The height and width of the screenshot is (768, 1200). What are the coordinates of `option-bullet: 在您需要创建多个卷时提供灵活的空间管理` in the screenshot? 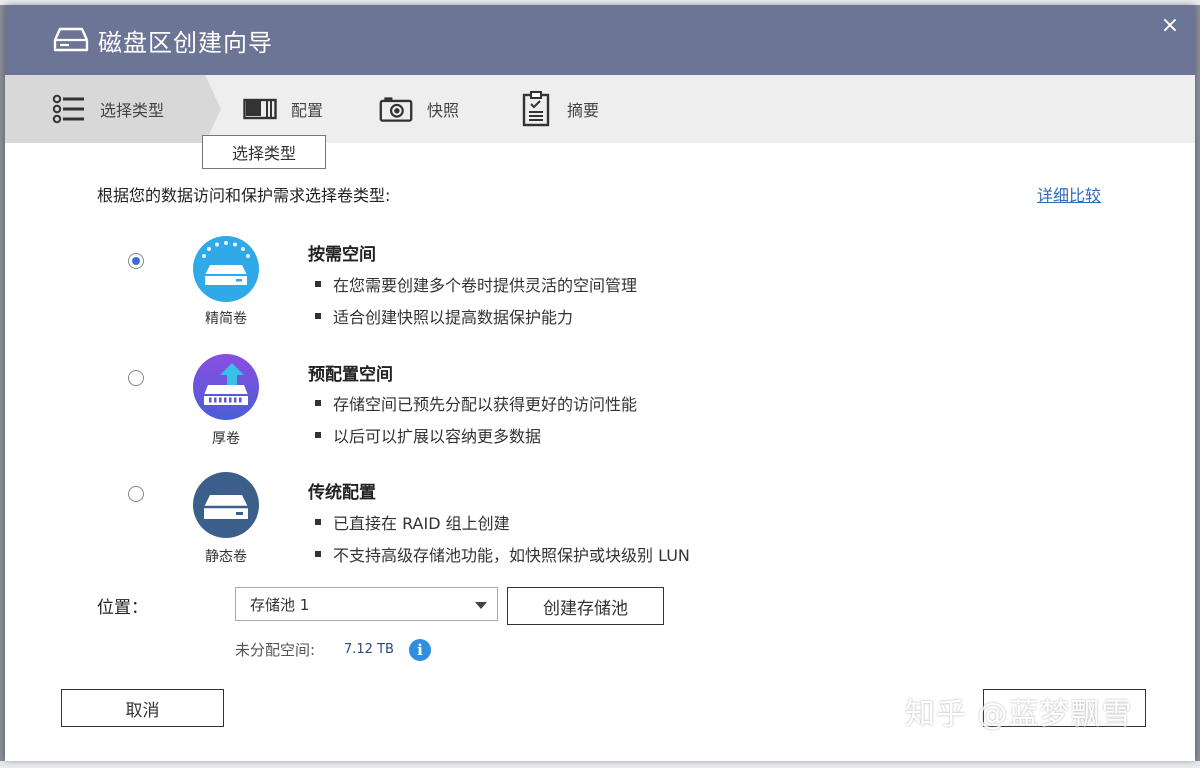 It's located at (476, 284).